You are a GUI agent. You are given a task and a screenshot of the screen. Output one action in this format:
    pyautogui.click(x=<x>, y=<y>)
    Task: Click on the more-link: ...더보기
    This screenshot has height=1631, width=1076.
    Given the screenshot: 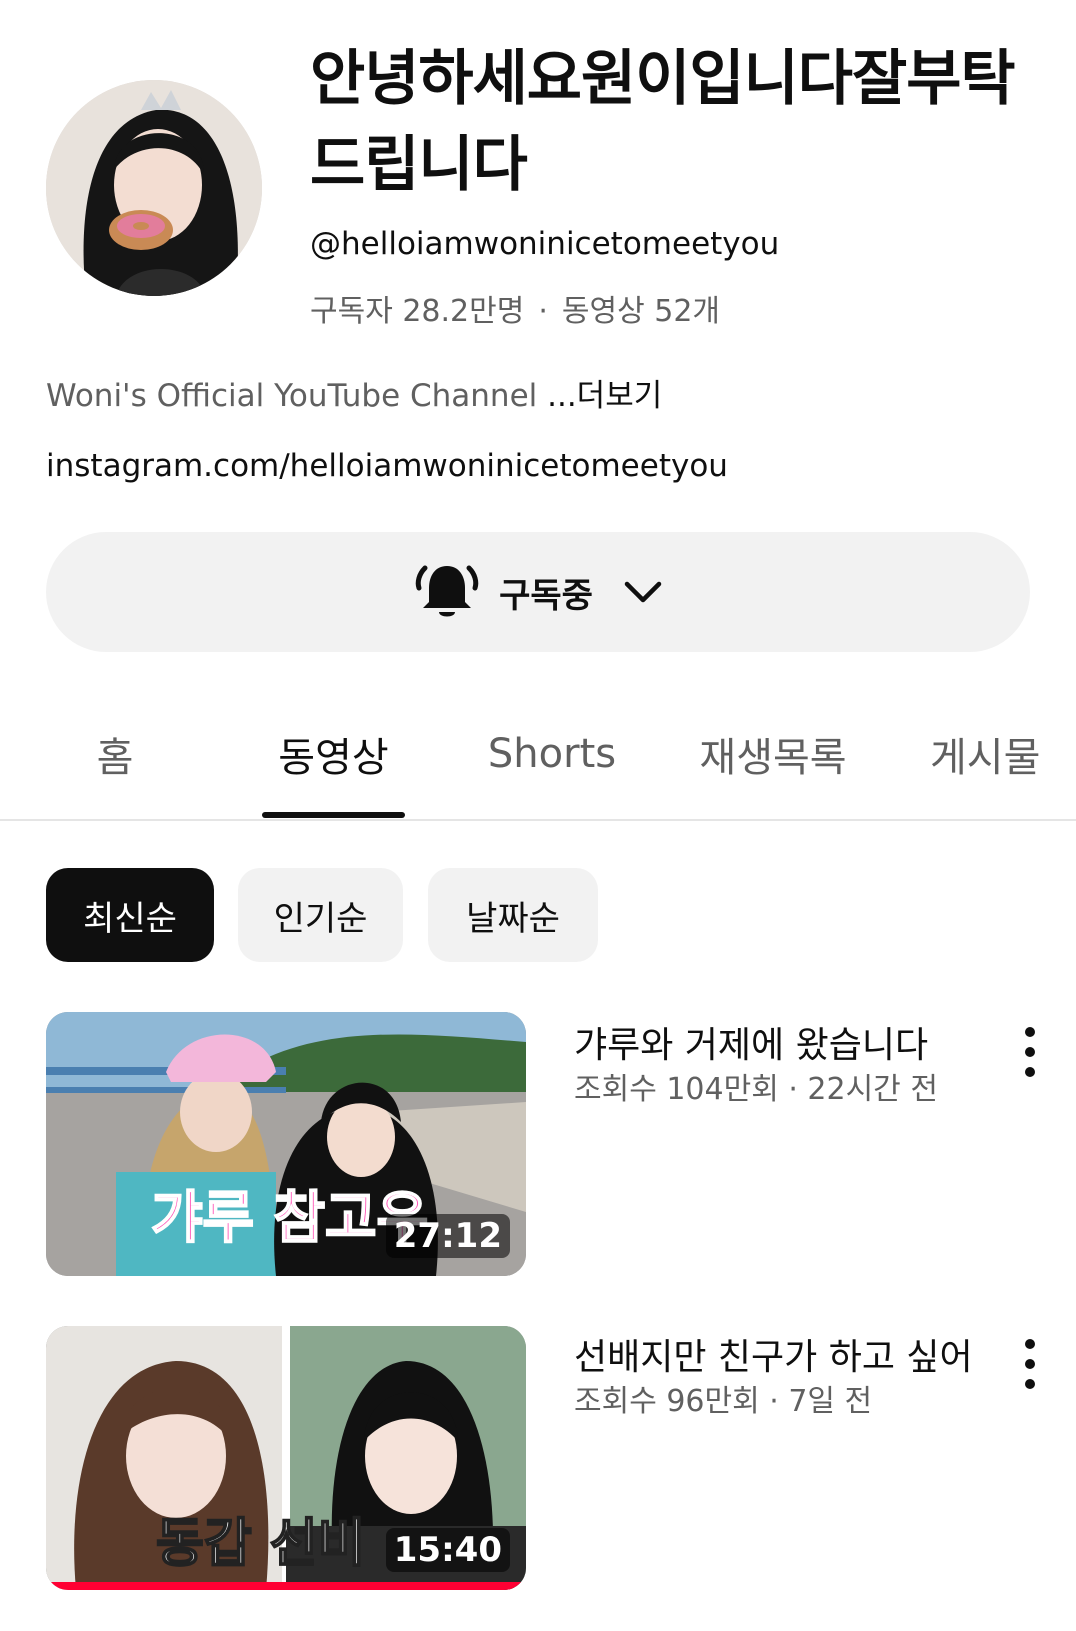 What is the action you would take?
    pyautogui.click(x=604, y=396)
    